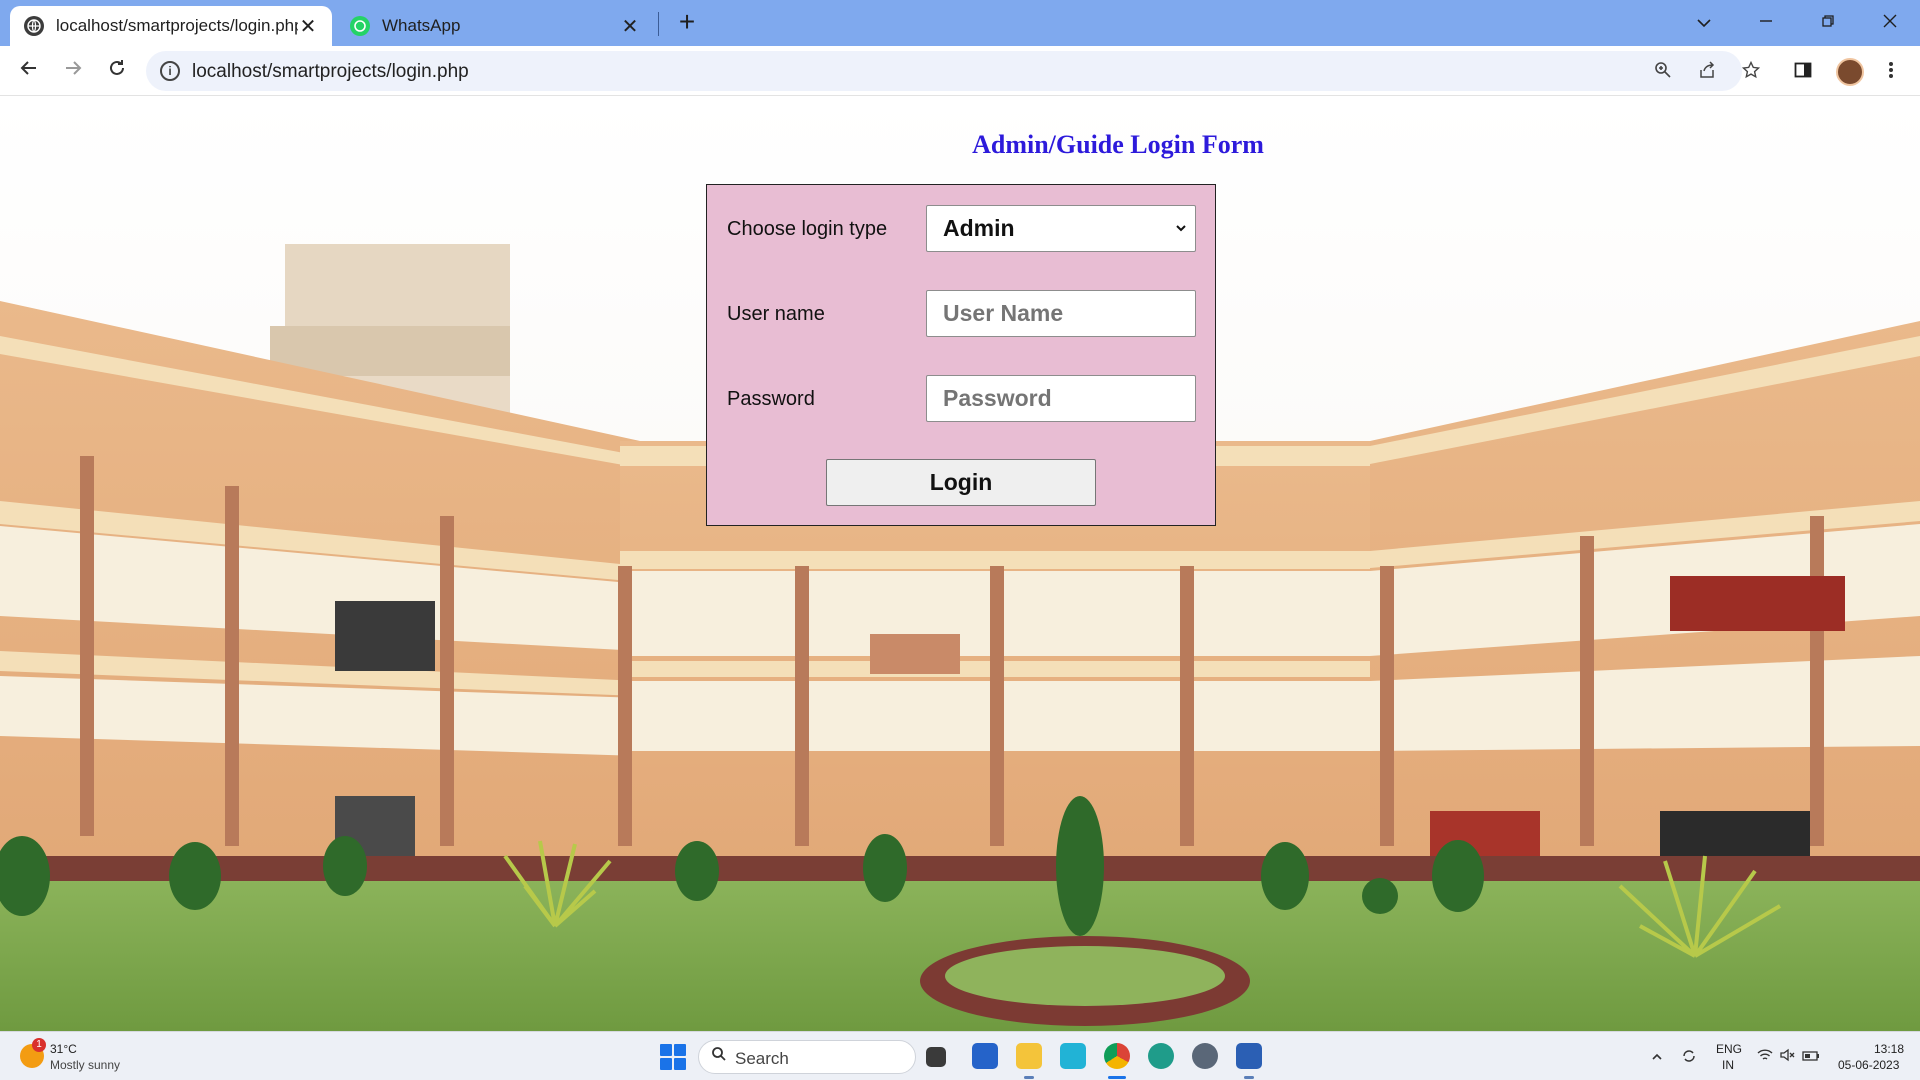  I want to click on search-icon, so click(719, 1056).